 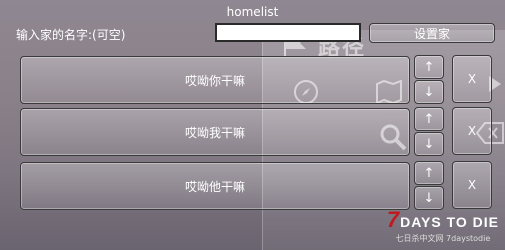 What do you see at coordinates (432, 33) in the screenshot?
I see `set-home-button: 设置家` at bounding box center [432, 33].